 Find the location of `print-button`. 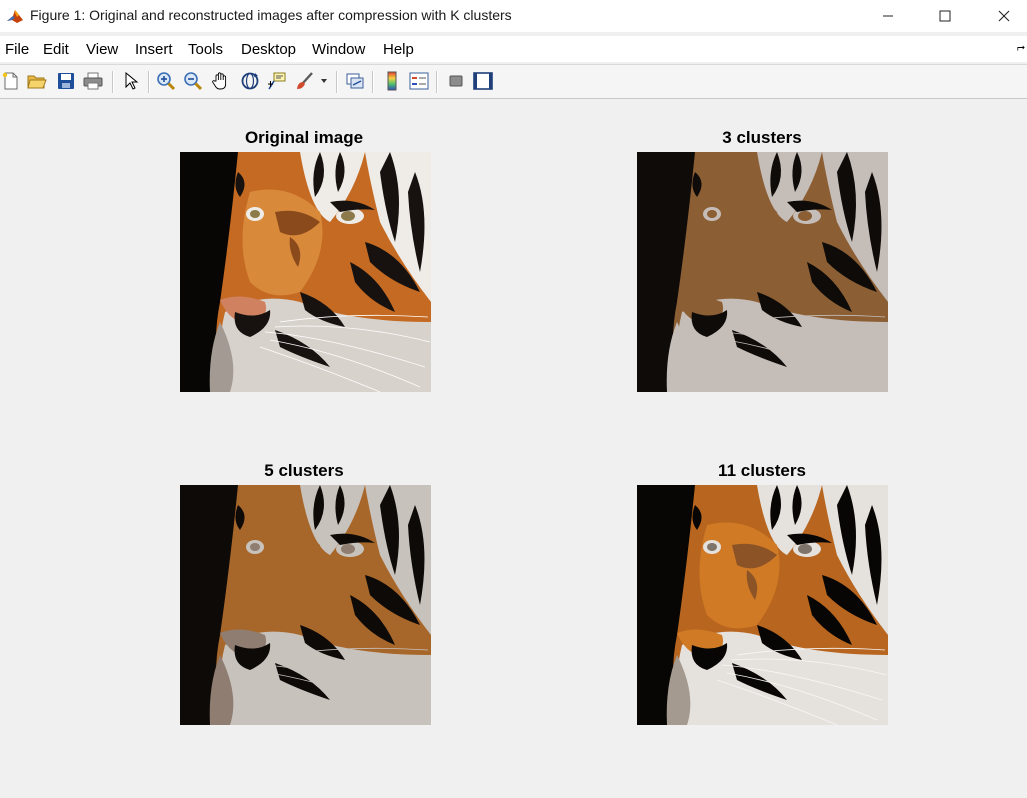

print-button is located at coordinates (93, 81).